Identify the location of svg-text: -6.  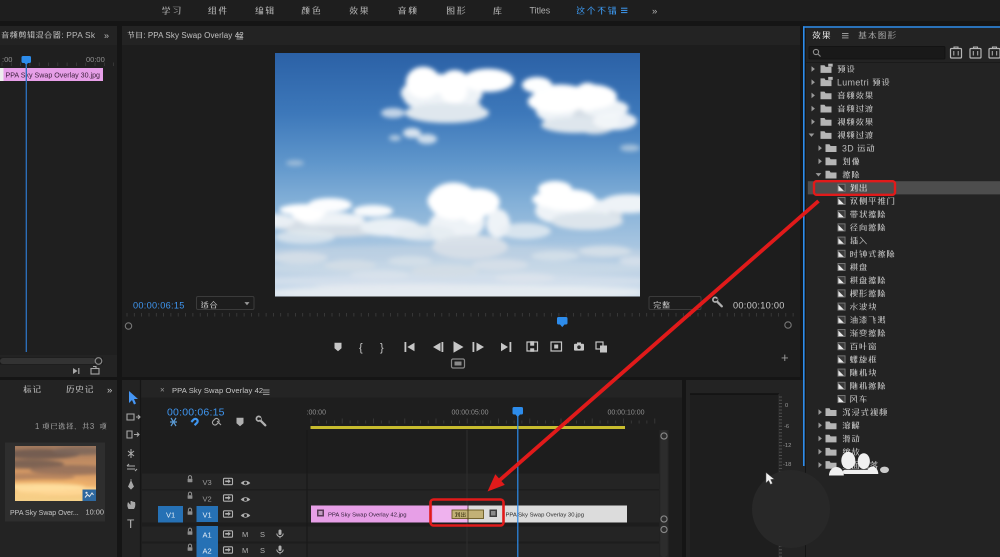
(786, 427).